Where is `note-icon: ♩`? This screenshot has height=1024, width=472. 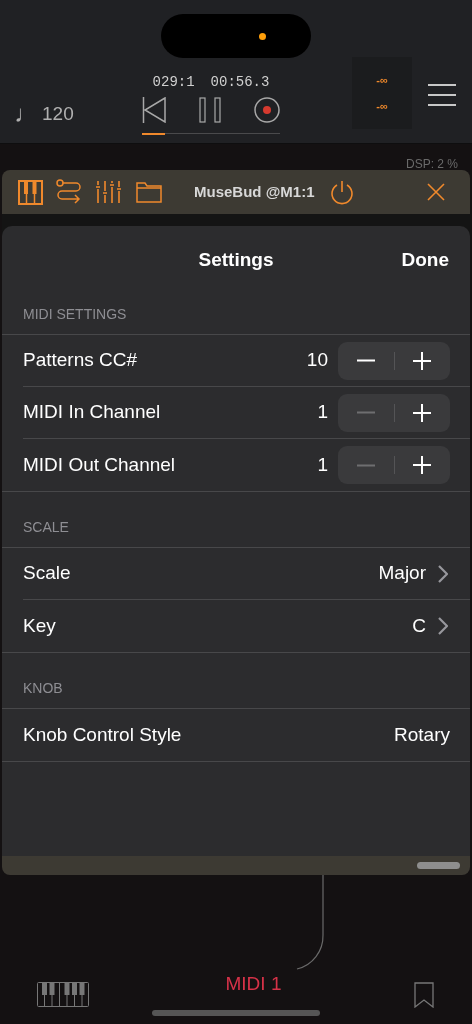
note-icon: ♩ is located at coordinates (26, 114).